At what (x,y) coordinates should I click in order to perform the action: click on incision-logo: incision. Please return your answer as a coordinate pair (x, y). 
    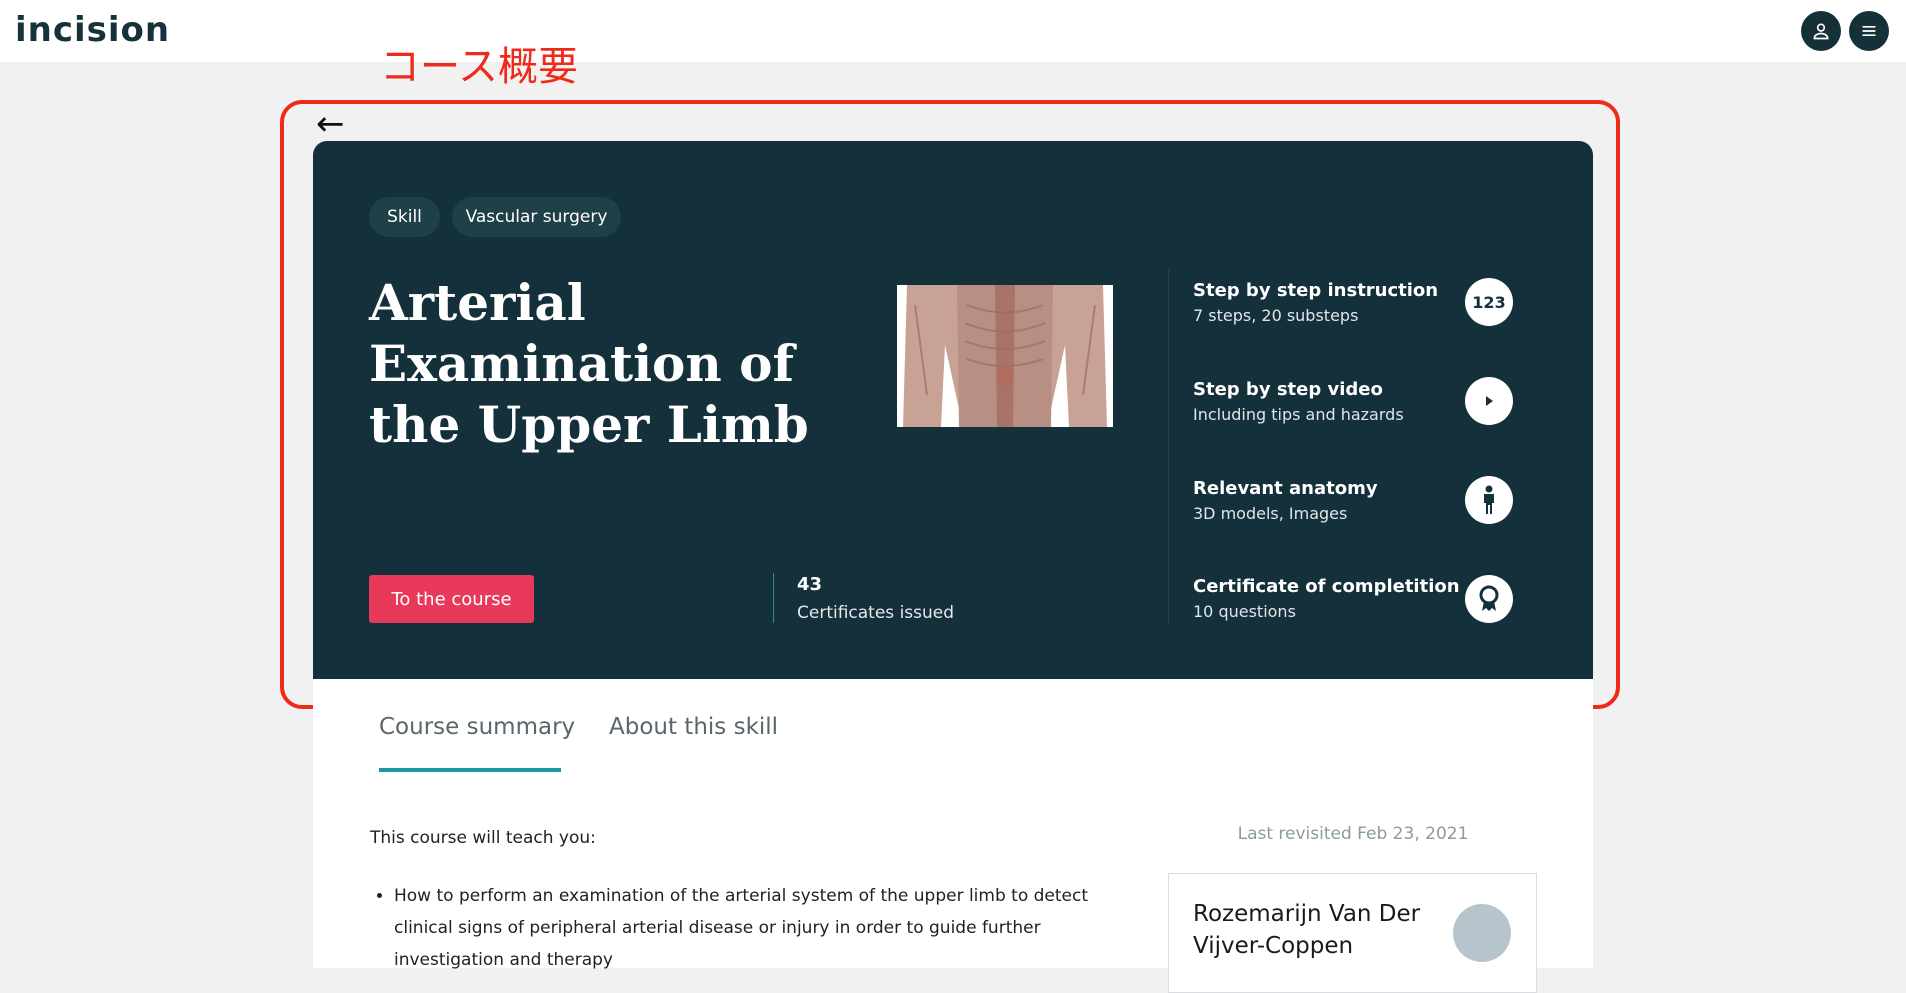
    Looking at the image, I should click on (92, 30).